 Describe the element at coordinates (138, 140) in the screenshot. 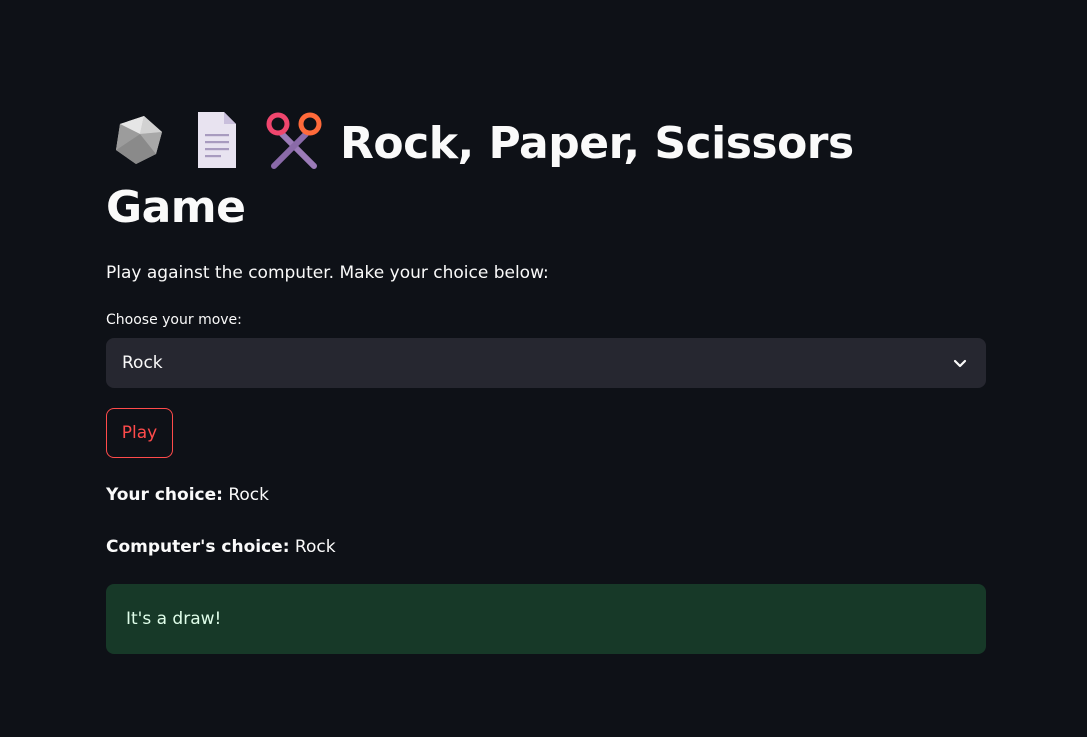

I see `rock-icon` at that location.